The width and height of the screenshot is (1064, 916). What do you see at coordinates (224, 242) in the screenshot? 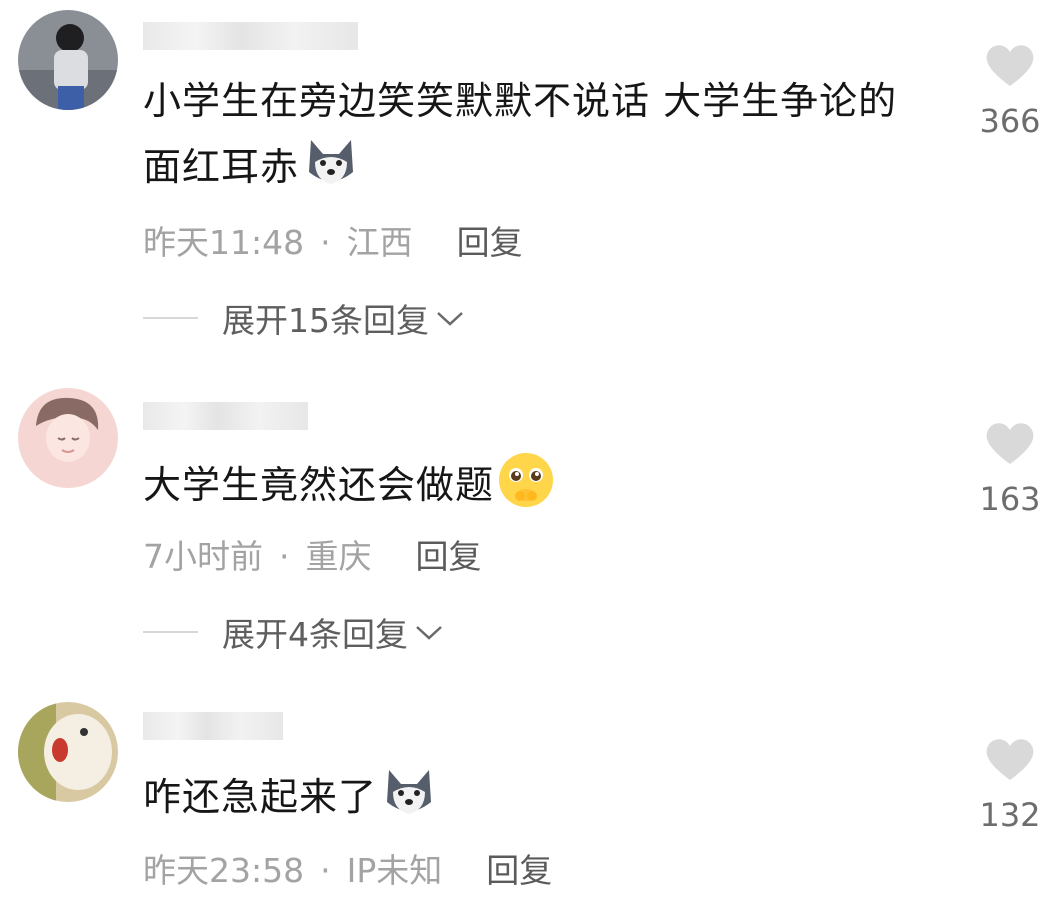
I see `comment-time: 昨天11:48` at bounding box center [224, 242].